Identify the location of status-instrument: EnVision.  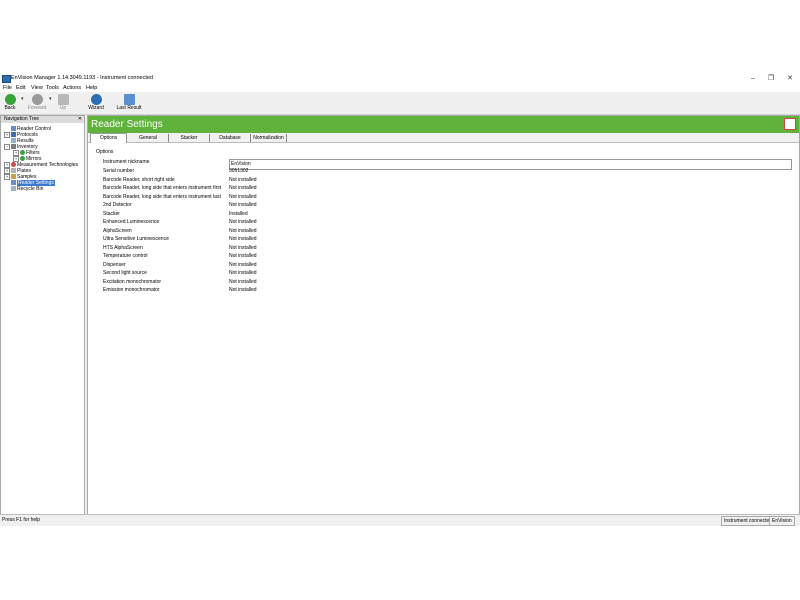
(782, 521).